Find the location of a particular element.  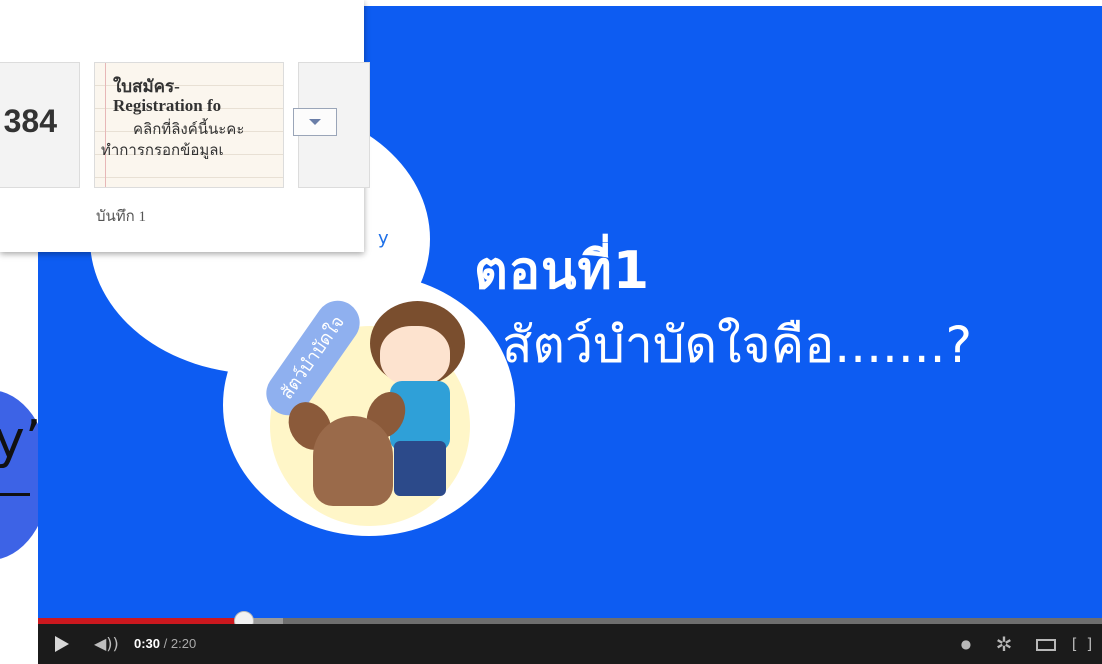

play-icon is located at coordinates (62, 644).